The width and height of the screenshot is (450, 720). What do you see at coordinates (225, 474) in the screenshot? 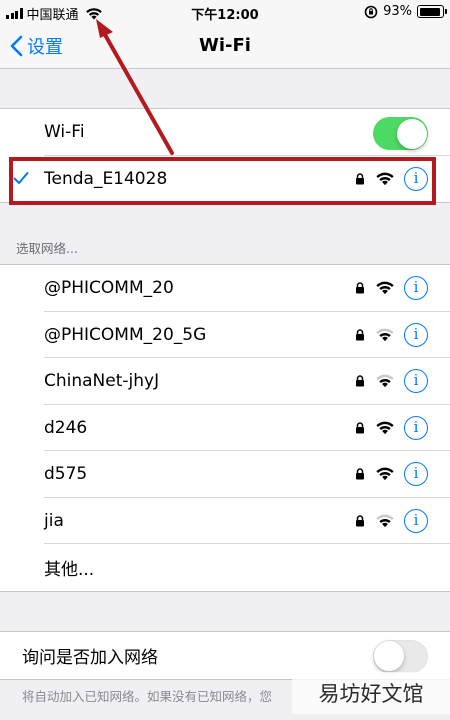
I see `network-row: d575 i` at bounding box center [225, 474].